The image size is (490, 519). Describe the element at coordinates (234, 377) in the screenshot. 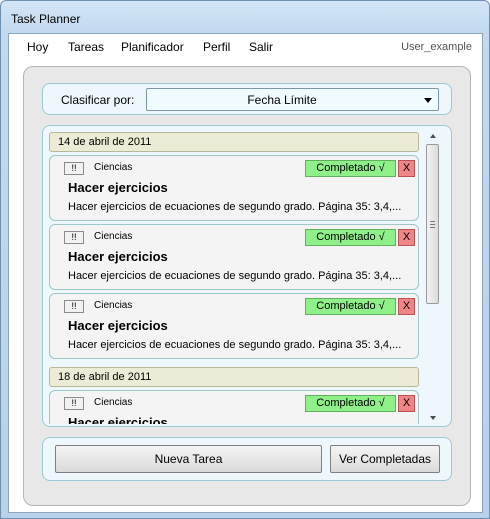

I see `date-header: 18 de abril de 2011` at that location.